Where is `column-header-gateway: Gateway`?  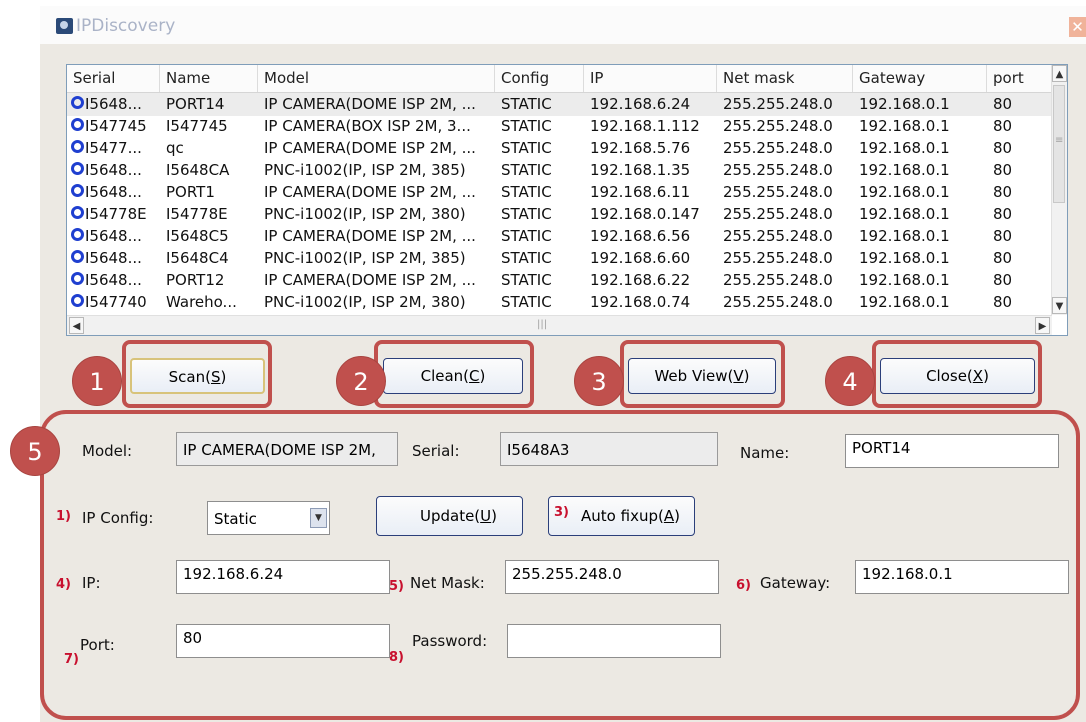 column-header-gateway: Gateway is located at coordinates (920, 78).